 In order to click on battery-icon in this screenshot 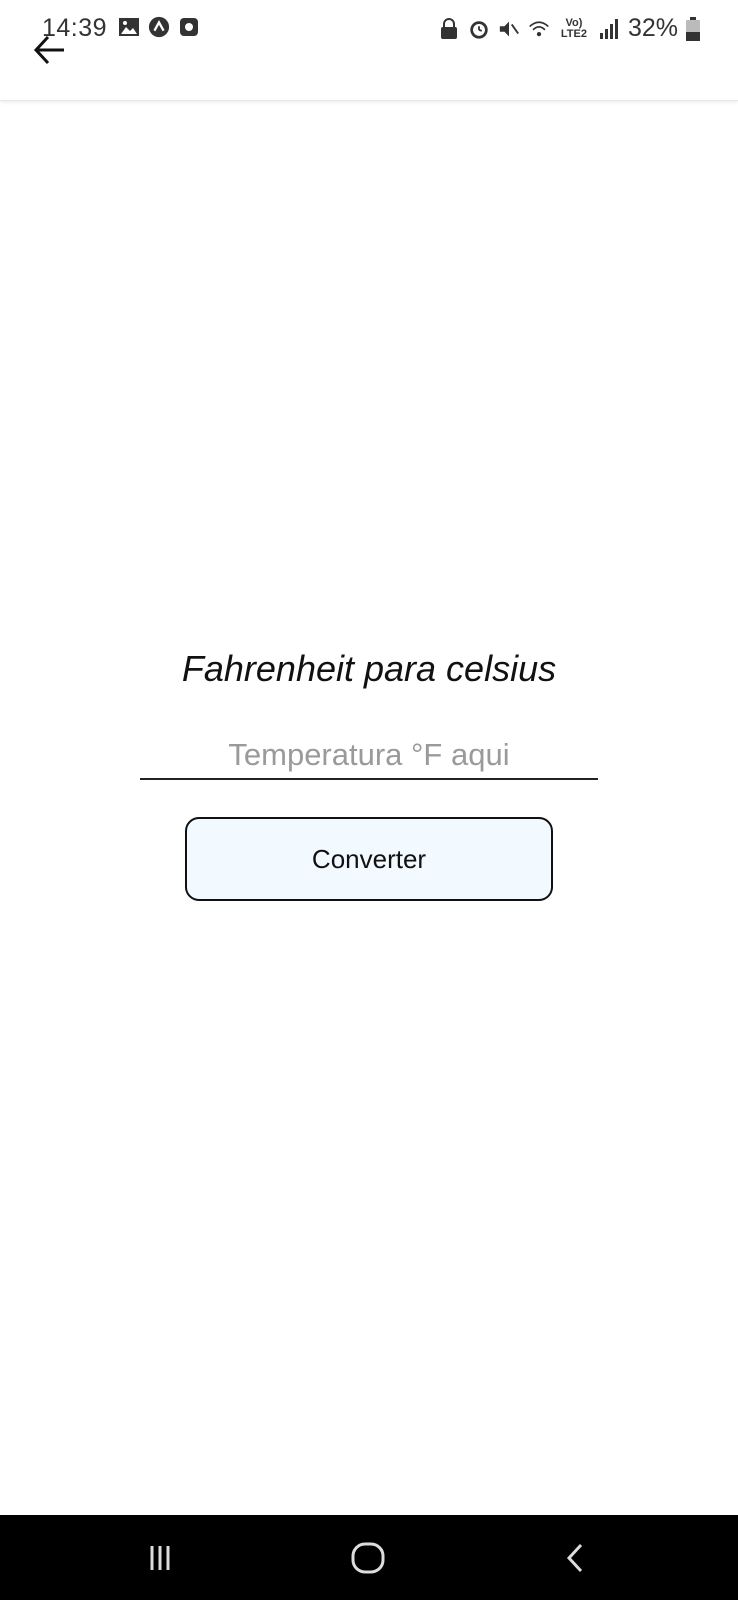, I will do `click(693, 28)`.